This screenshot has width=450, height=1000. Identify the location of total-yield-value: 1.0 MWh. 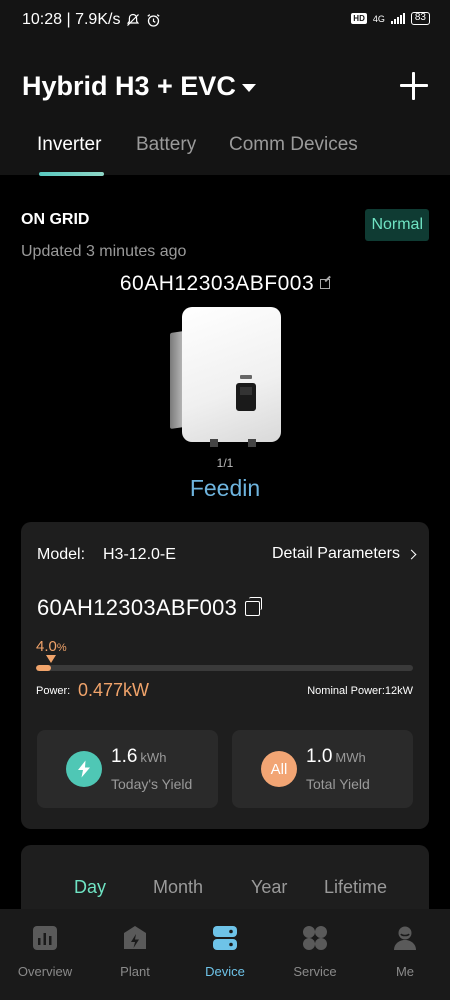
(336, 757).